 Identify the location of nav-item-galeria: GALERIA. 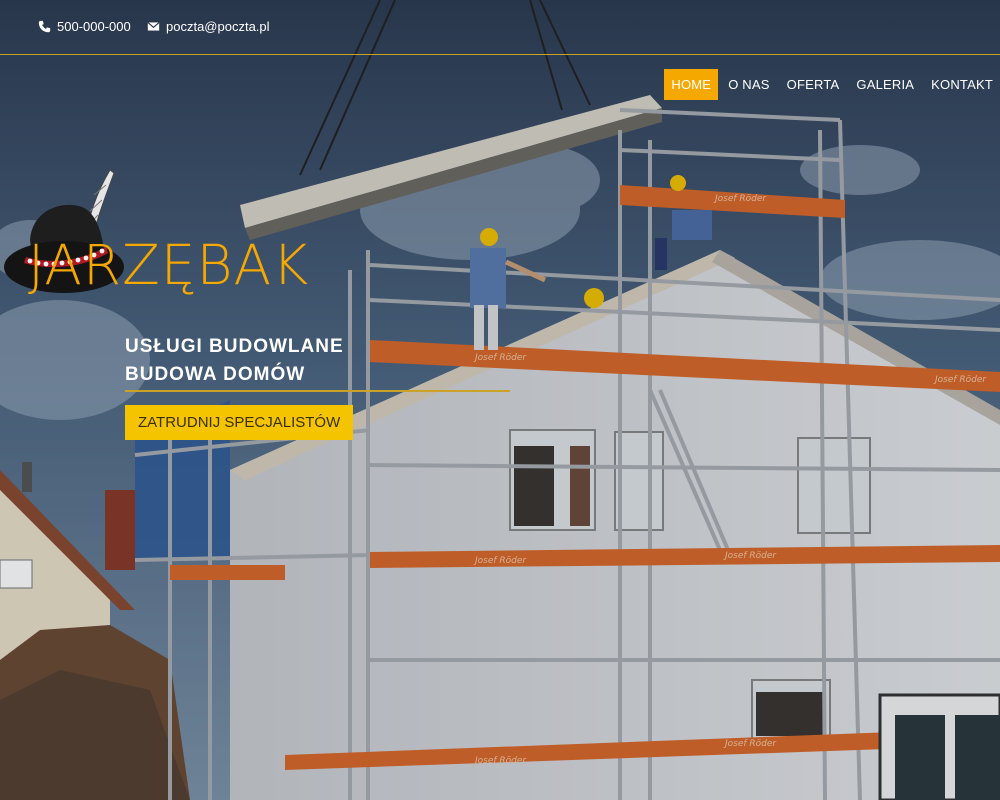
(885, 84).